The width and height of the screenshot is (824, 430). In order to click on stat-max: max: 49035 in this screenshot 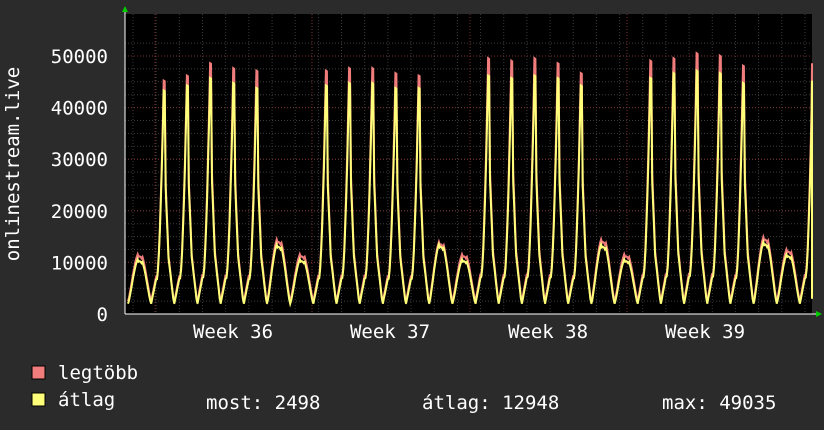, I will do `click(719, 403)`.